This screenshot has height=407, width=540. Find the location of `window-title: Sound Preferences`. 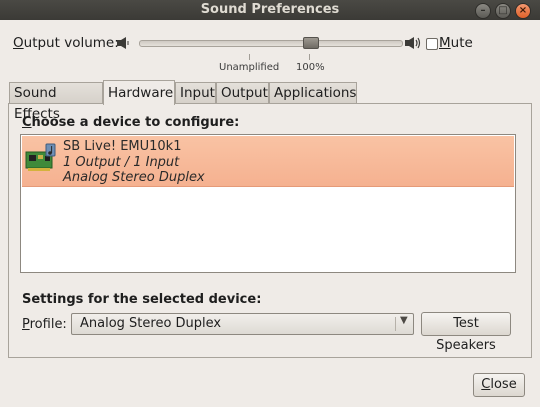

window-title: Sound Preferences is located at coordinates (270, 9).